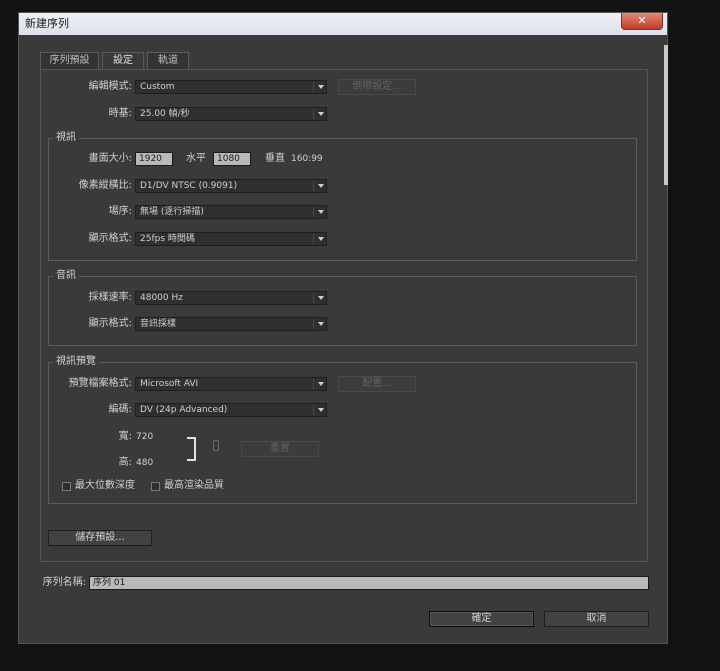 The width and height of the screenshot is (720, 671). I want to click on sequence-name-input: 序列 01, so click(369, 583).